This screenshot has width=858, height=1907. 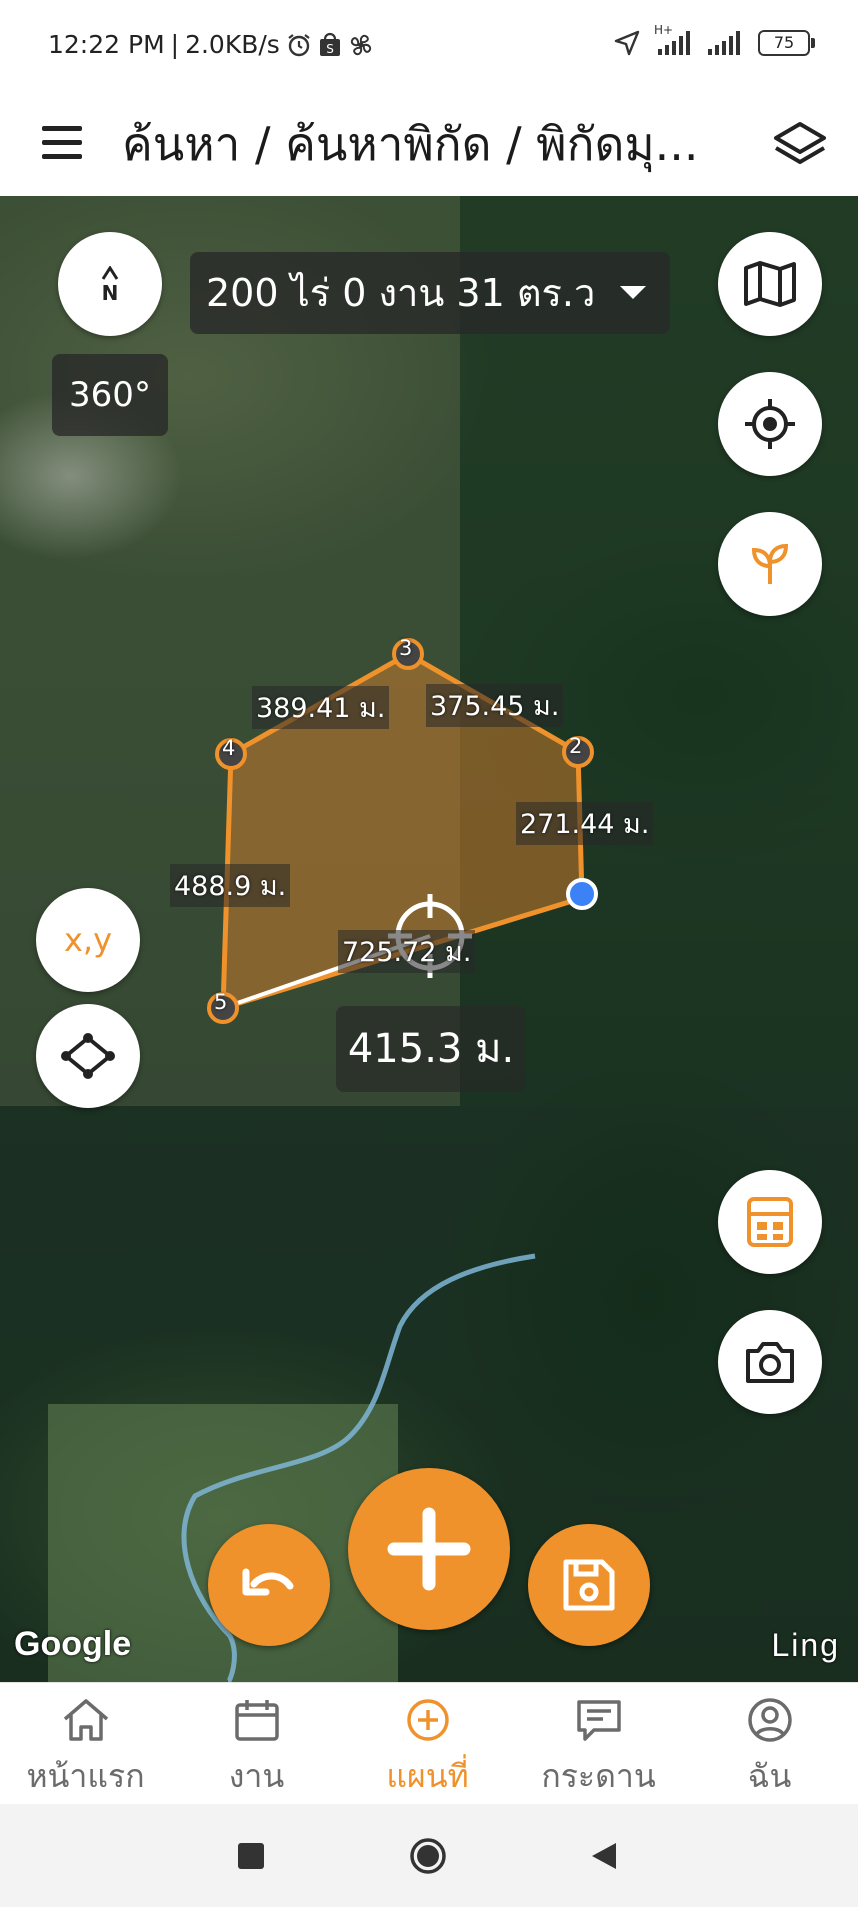 I want to click on shop-icon: S, so click(x=329, y=44).